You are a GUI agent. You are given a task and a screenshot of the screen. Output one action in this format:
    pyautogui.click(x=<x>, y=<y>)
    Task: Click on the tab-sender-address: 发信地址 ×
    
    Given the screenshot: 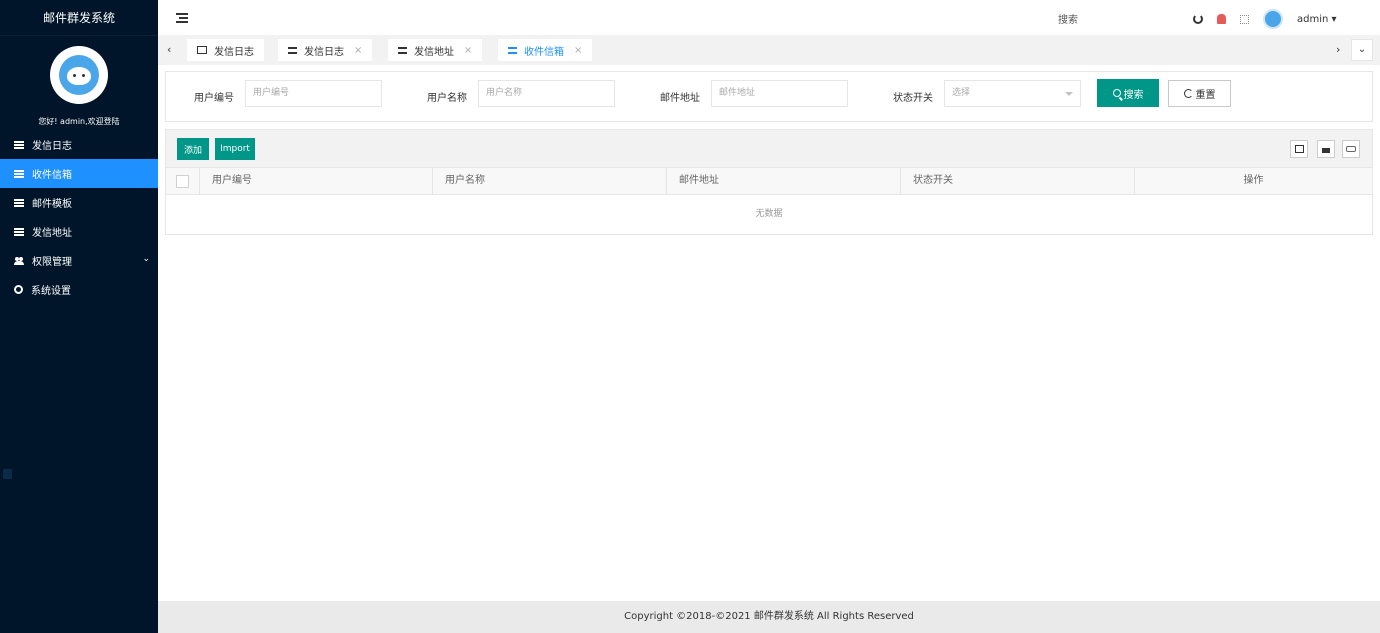 What is the action you would take?
    pyautogui.click(x=435, y=50)
    